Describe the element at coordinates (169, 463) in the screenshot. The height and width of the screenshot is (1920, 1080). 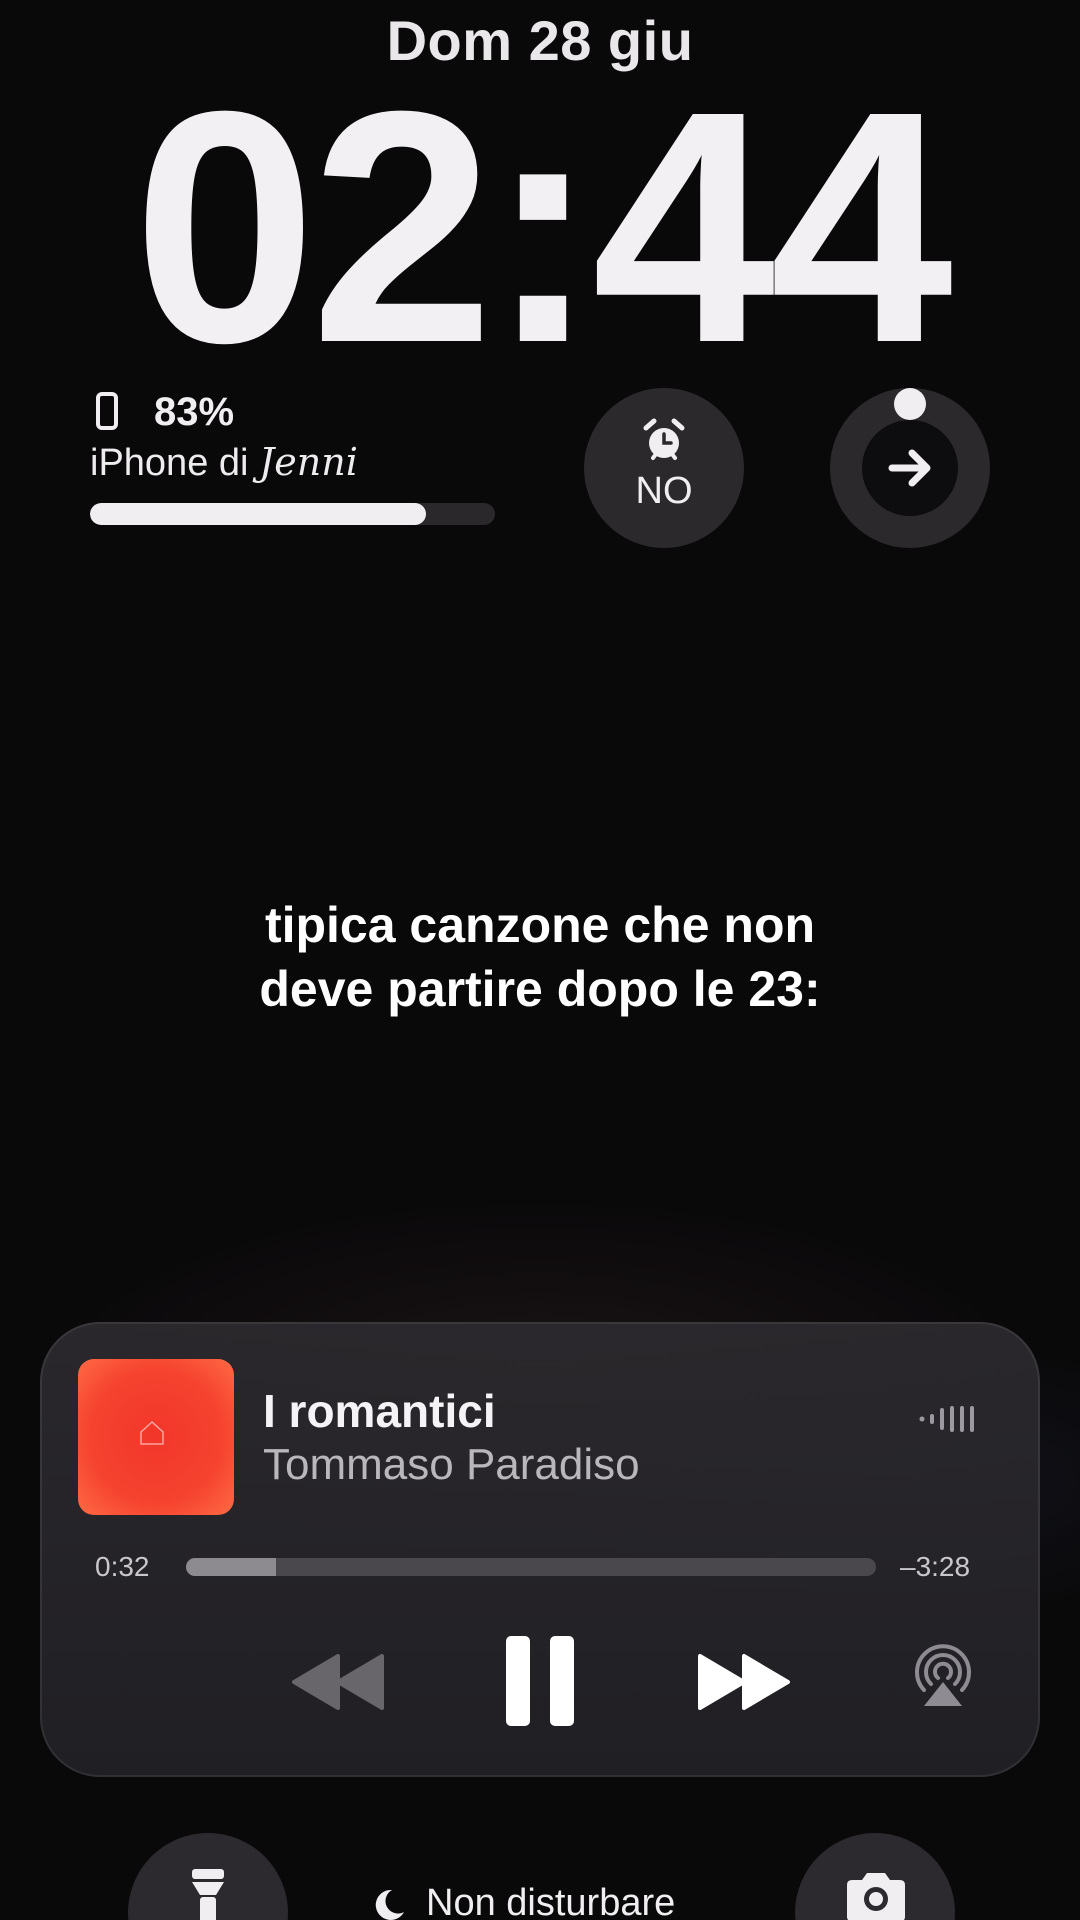
I see `device-name-prefix: iPhone di` at that location.